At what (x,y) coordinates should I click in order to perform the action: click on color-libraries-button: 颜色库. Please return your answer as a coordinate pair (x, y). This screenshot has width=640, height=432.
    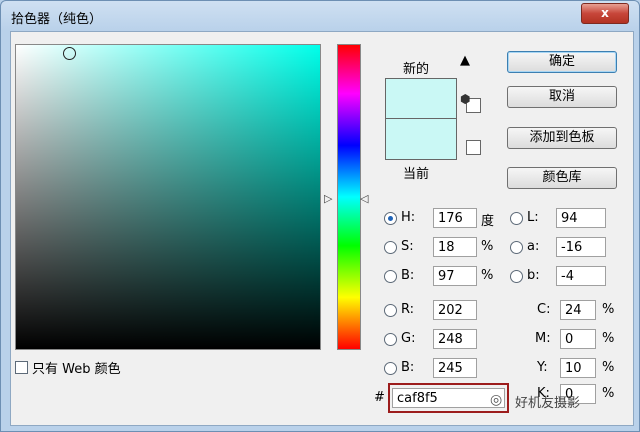
    Looking at the image, I should click on (562, 178).